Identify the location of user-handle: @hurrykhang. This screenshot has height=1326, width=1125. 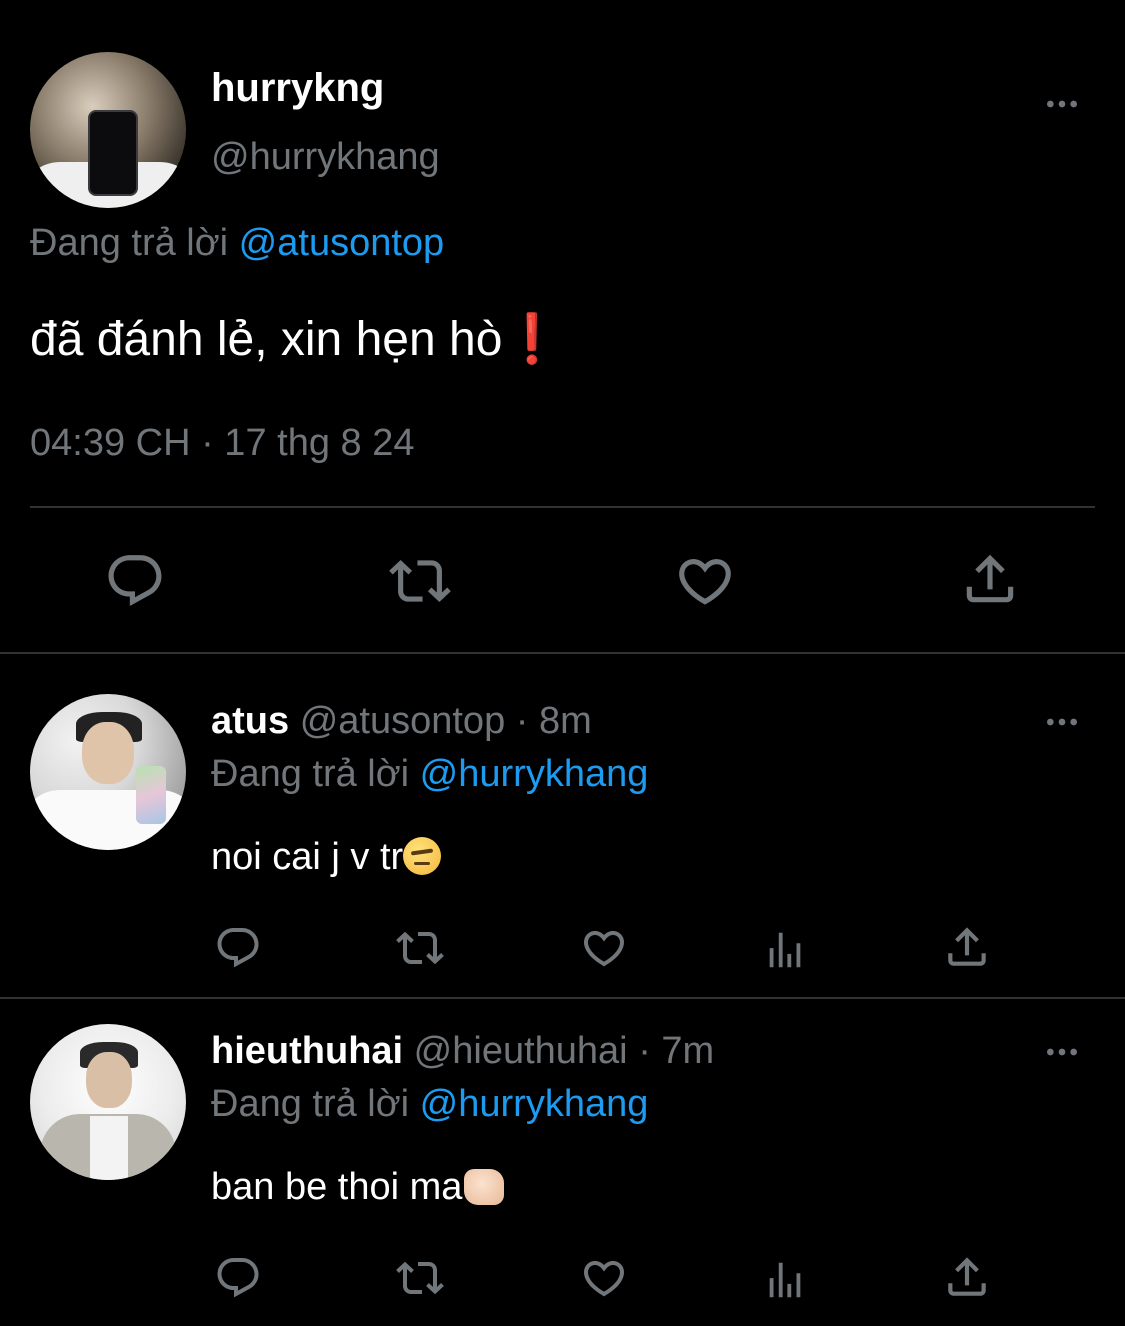
(325, 157).